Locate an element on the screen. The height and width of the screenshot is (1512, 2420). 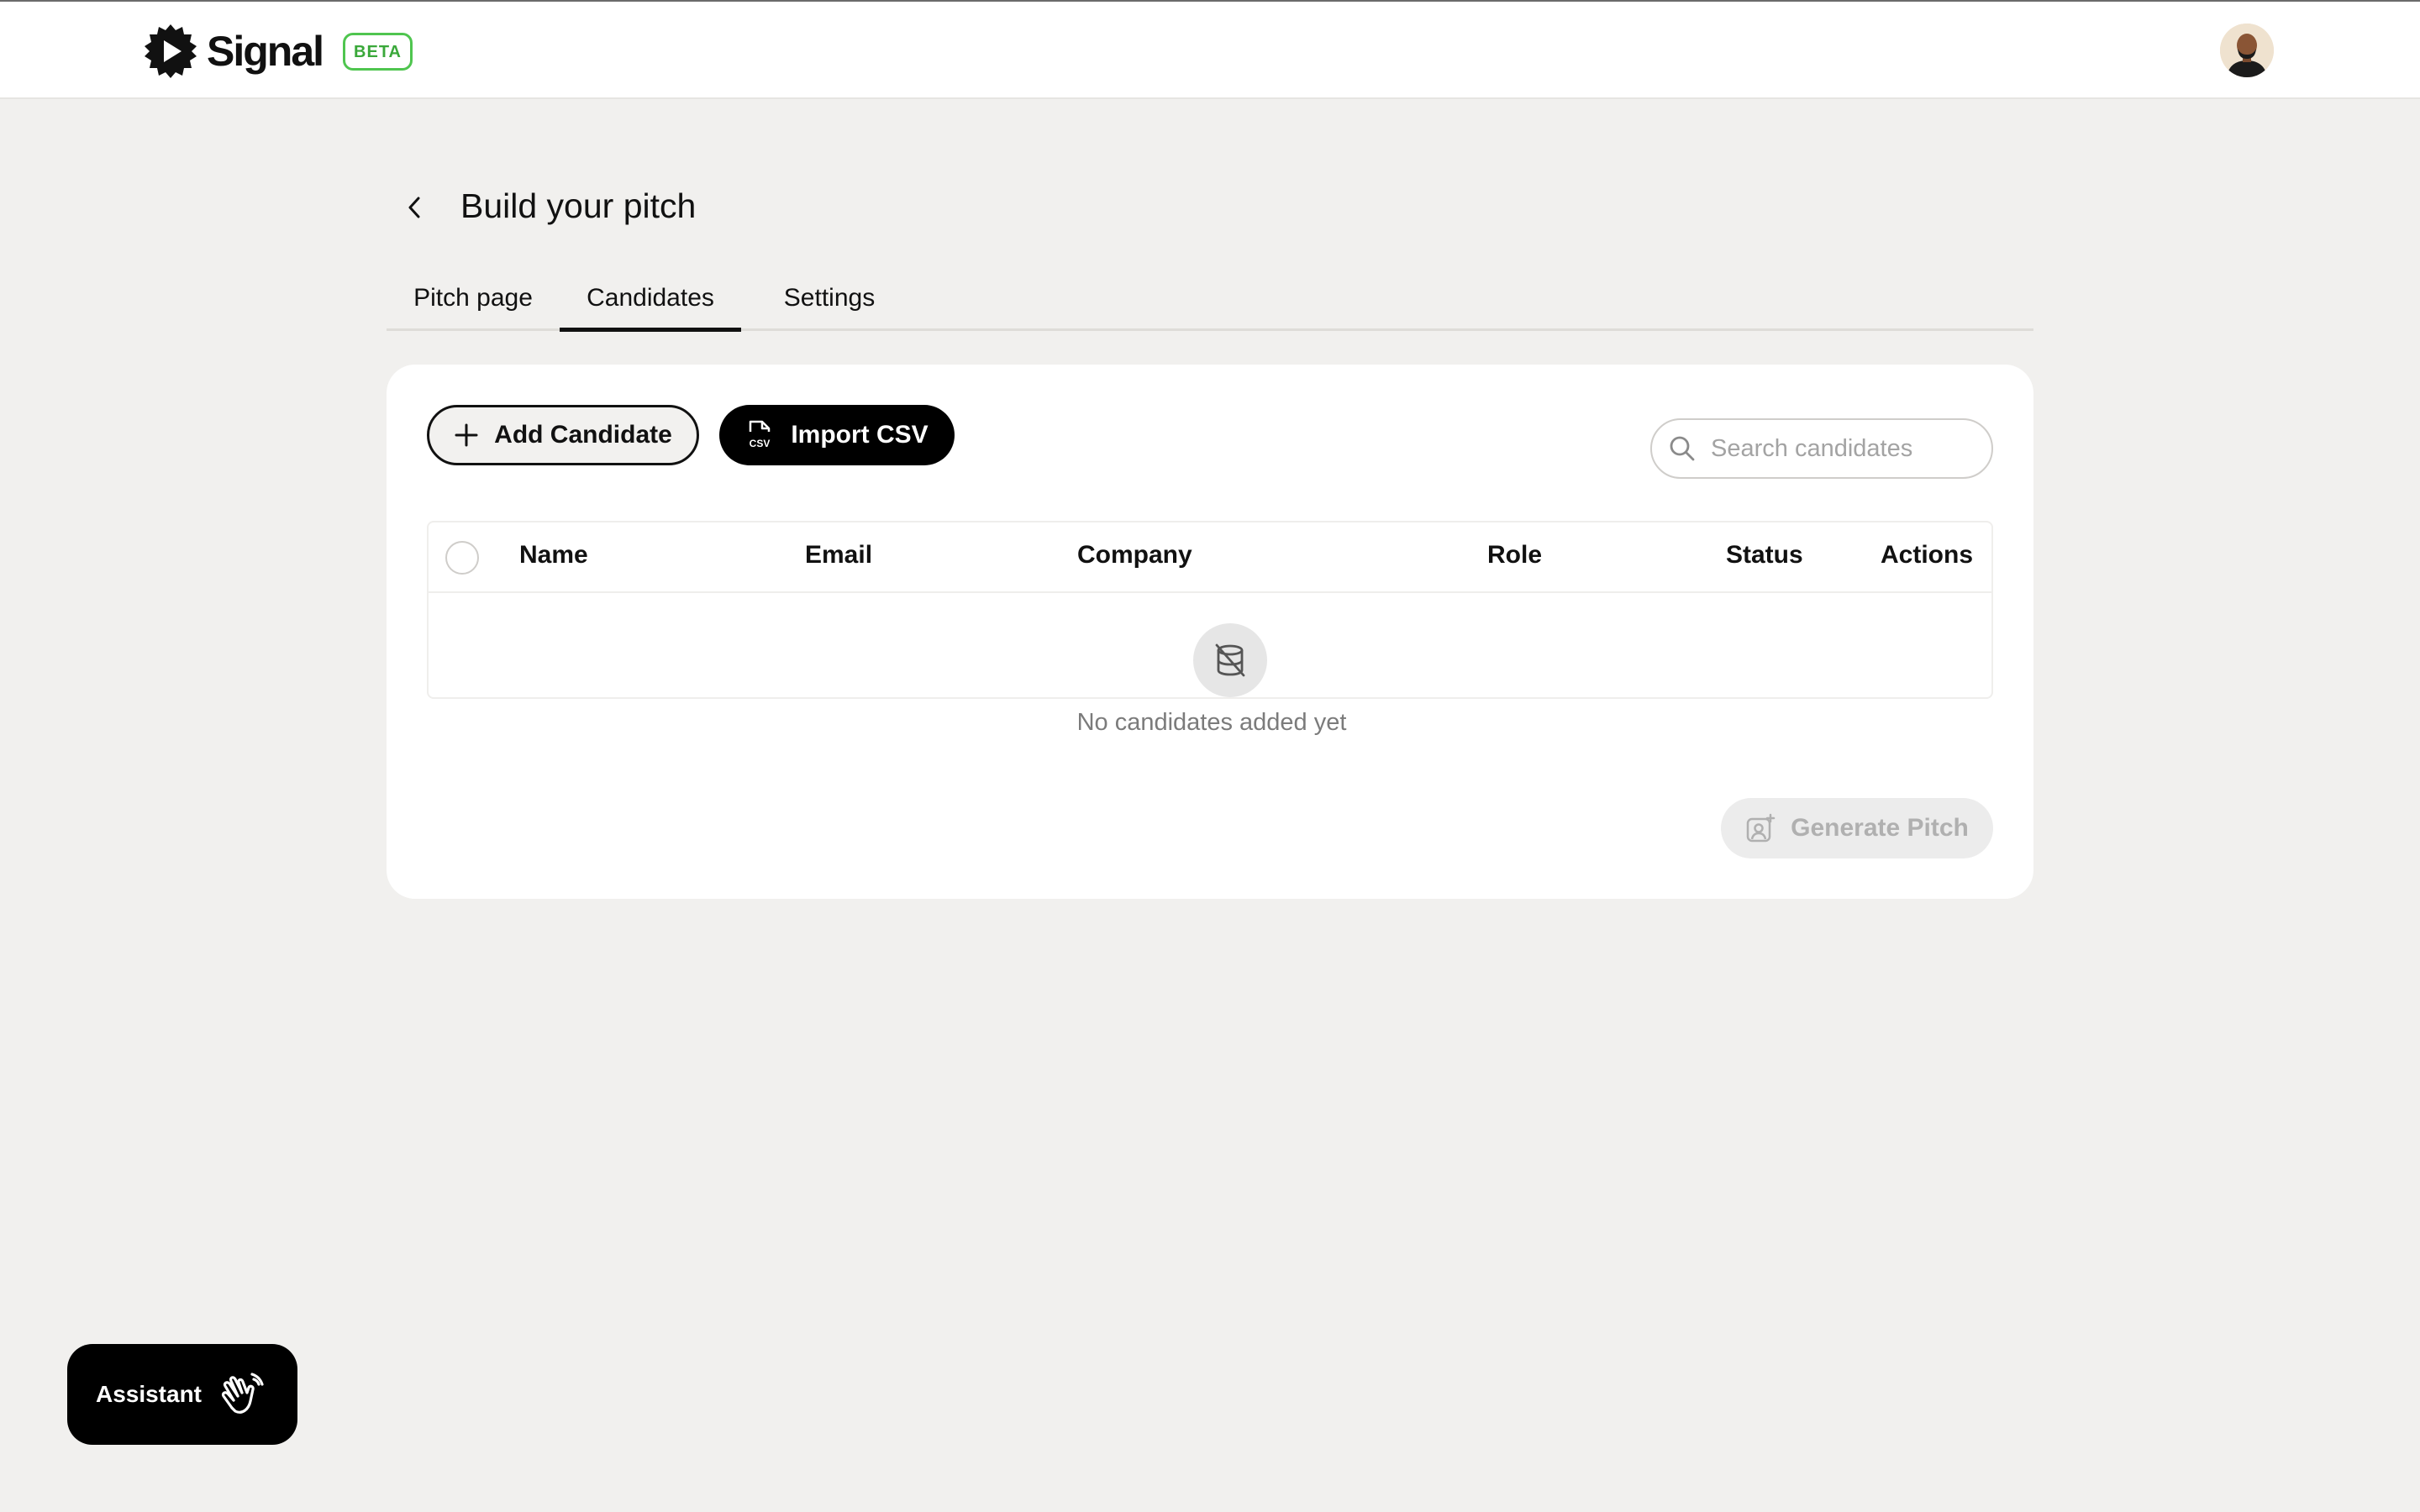
plus-icon is located at coordinates (466, 435).